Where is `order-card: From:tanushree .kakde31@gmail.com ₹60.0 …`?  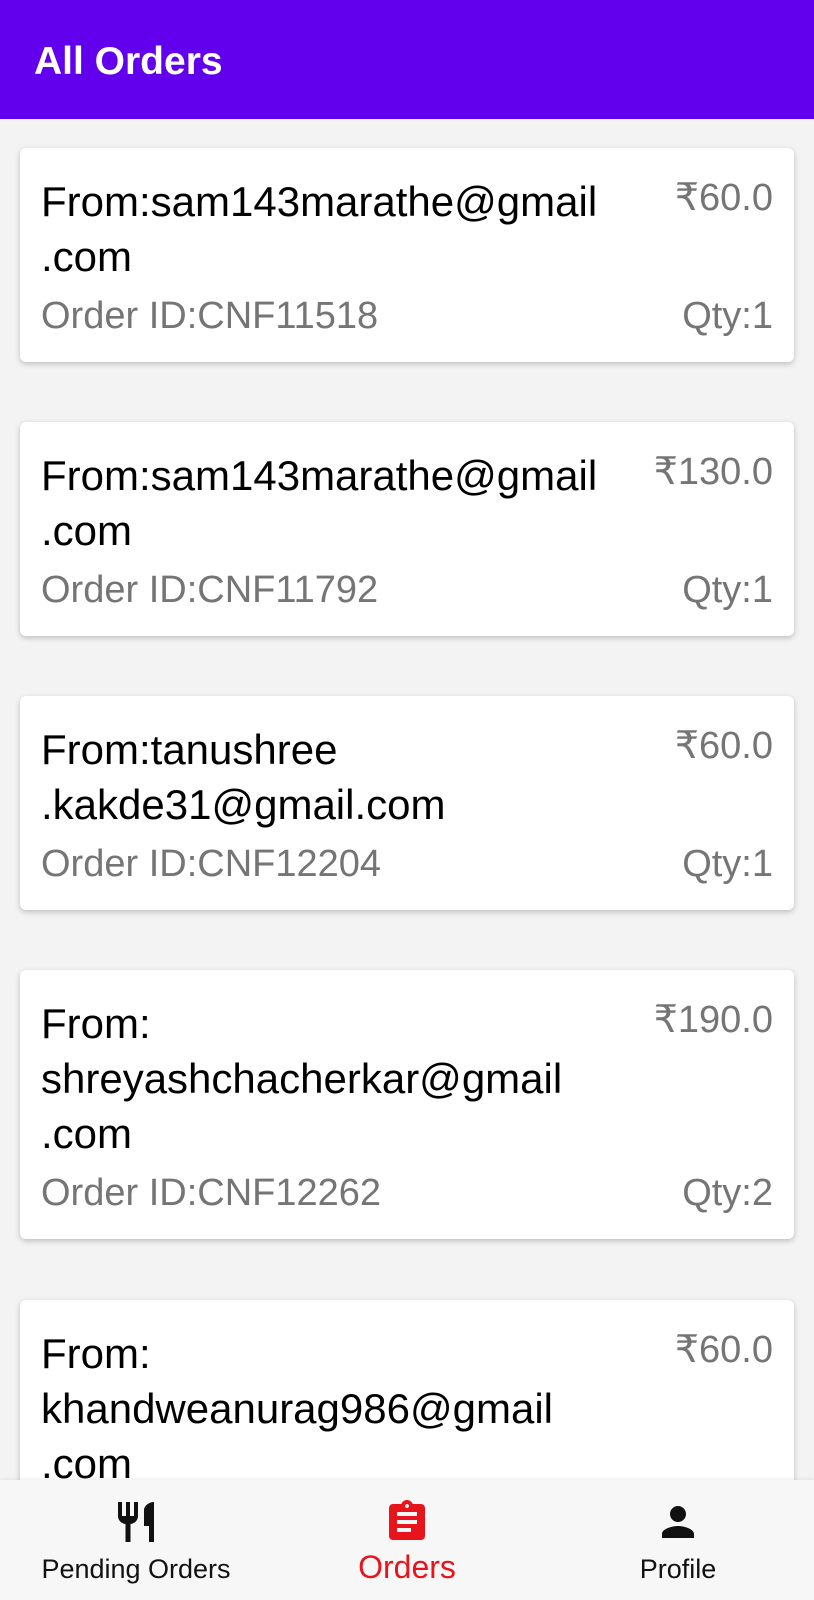 order-card: From:tanushree .kakde31@gmail.com ₹60.0 … is located at coordinates (407, 803).